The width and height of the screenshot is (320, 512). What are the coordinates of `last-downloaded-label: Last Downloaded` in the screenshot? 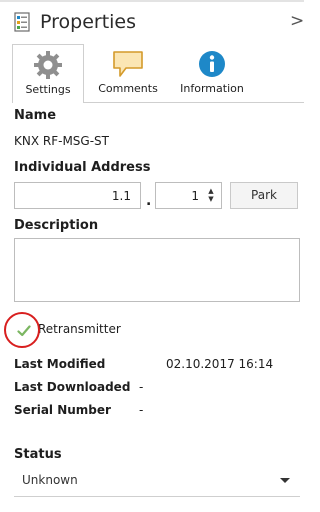 It's located at (72, 387).